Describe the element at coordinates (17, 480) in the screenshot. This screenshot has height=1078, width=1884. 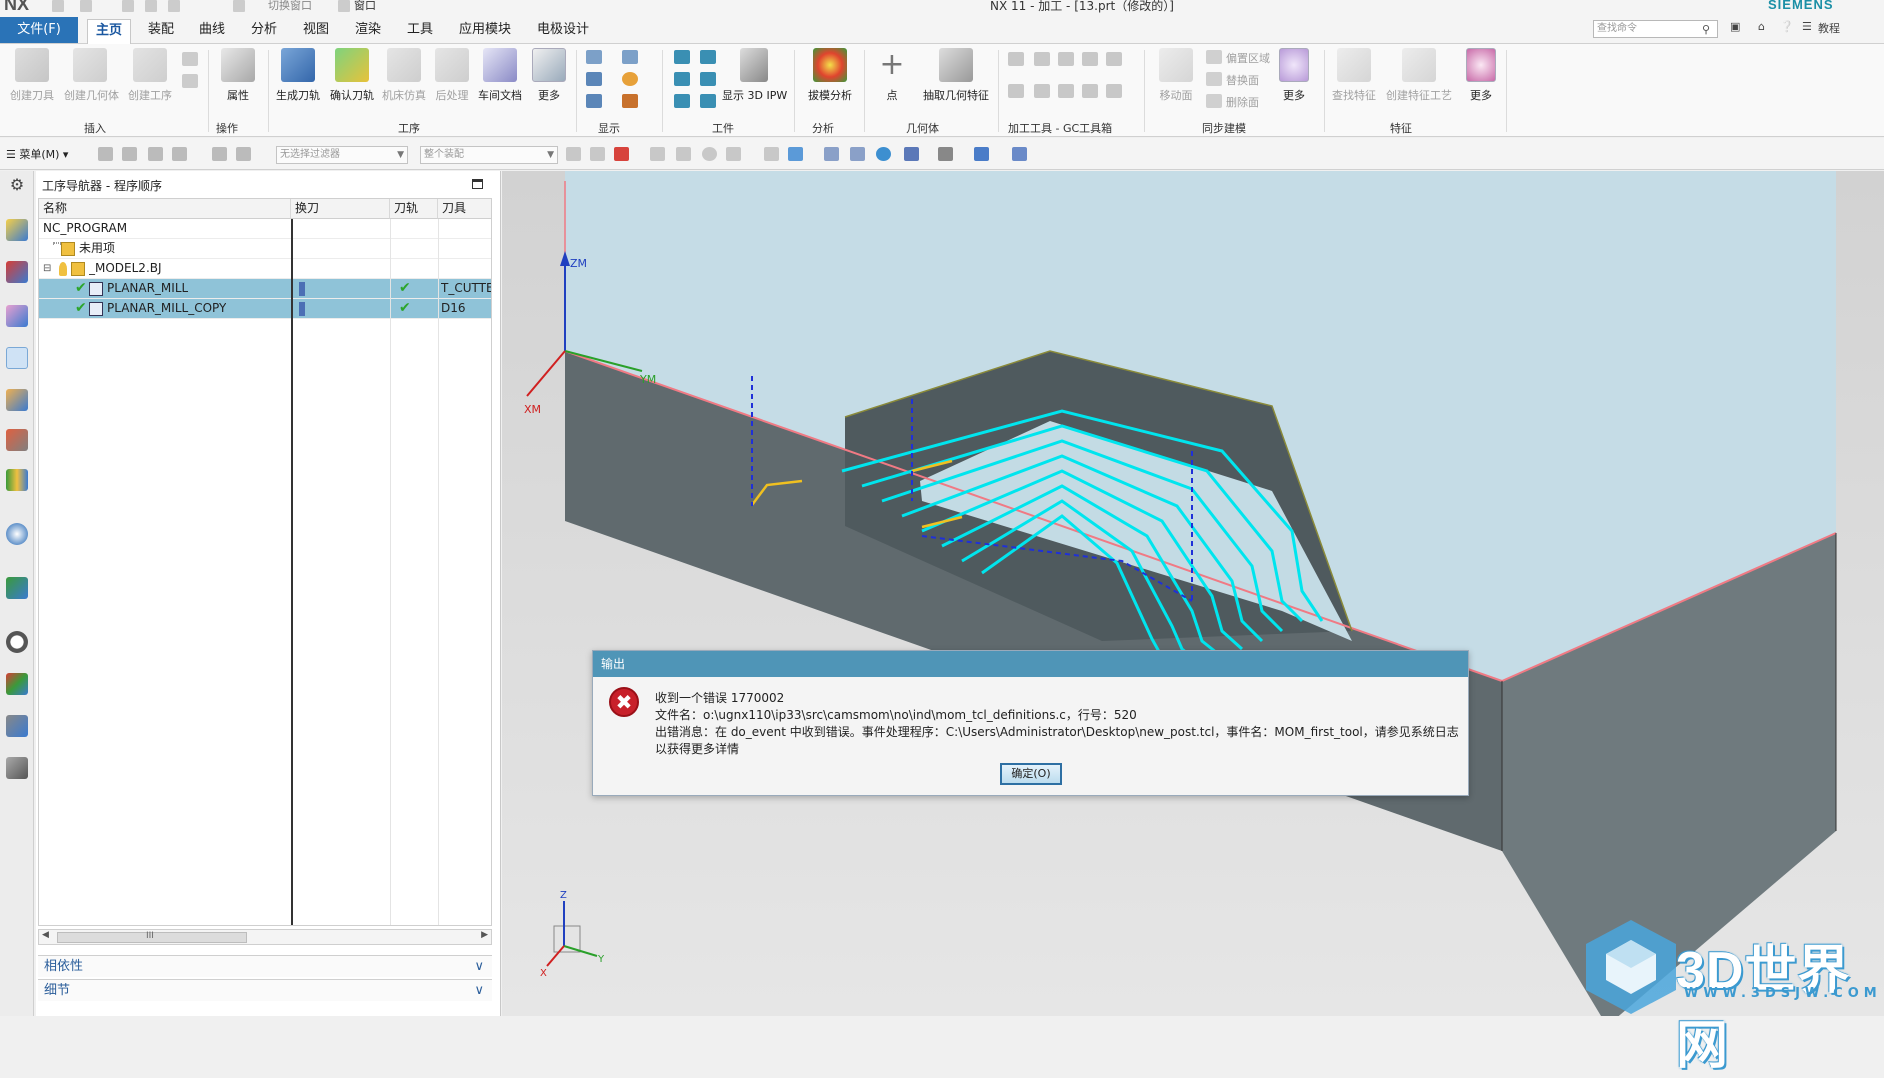
I see `reuse-library-icon` at that location.